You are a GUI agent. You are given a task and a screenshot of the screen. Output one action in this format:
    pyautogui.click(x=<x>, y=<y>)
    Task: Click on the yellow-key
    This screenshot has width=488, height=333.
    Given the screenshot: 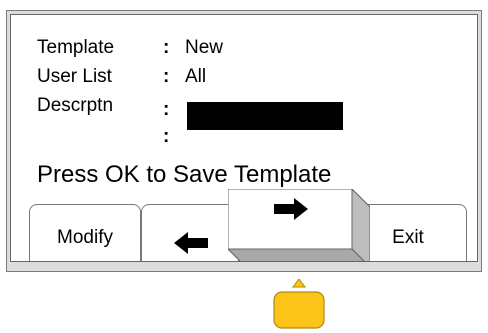 What is the action you would take?
    pyautogui.click(x=299, y=310)
    